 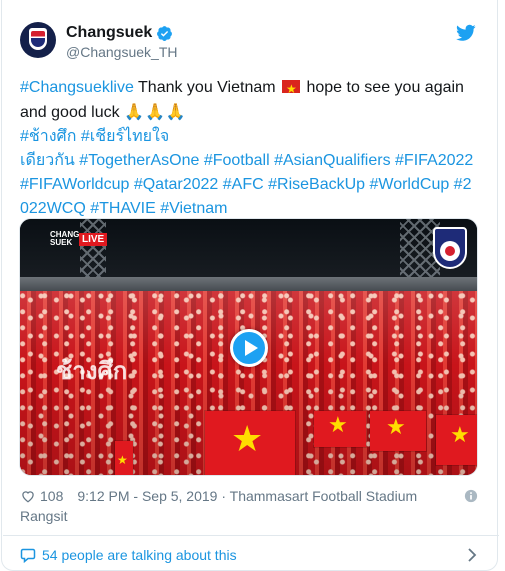 What do you see at coordinates (207, 87) in the screenshot?
I see `tweet-text-segment: Thank you Vietnam` at bounding box center [207, 87].